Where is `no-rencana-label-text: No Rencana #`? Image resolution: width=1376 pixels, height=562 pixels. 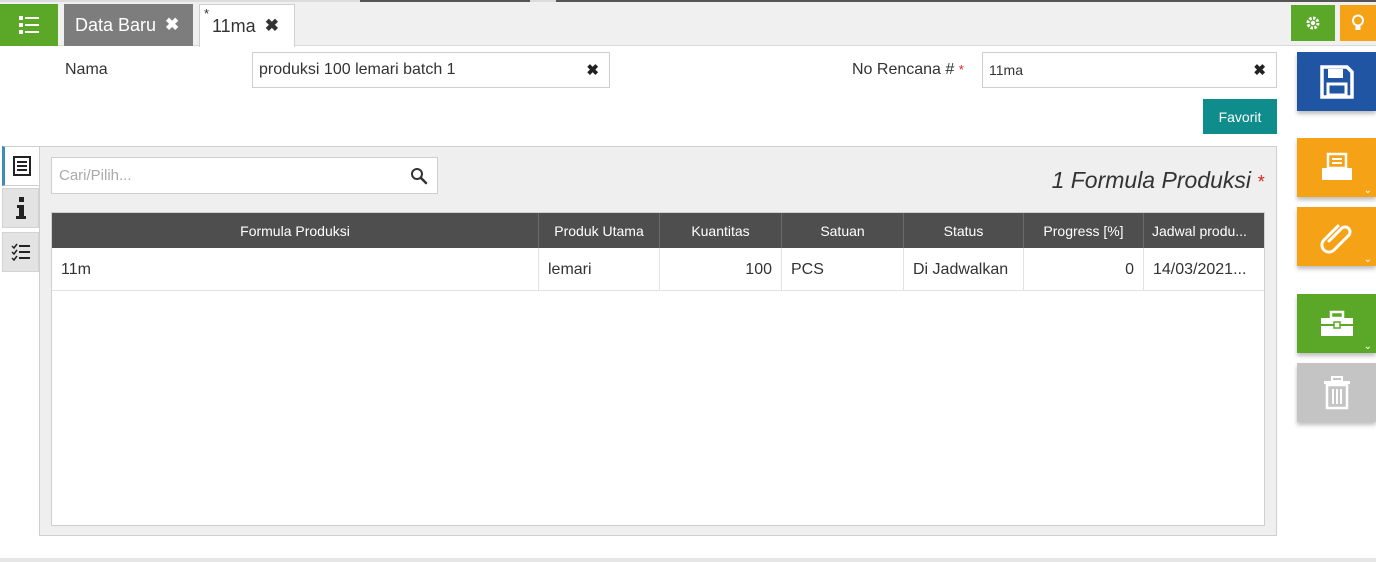 no-rencana-label-text: No Rencana # is located at coordinates (903, 69).